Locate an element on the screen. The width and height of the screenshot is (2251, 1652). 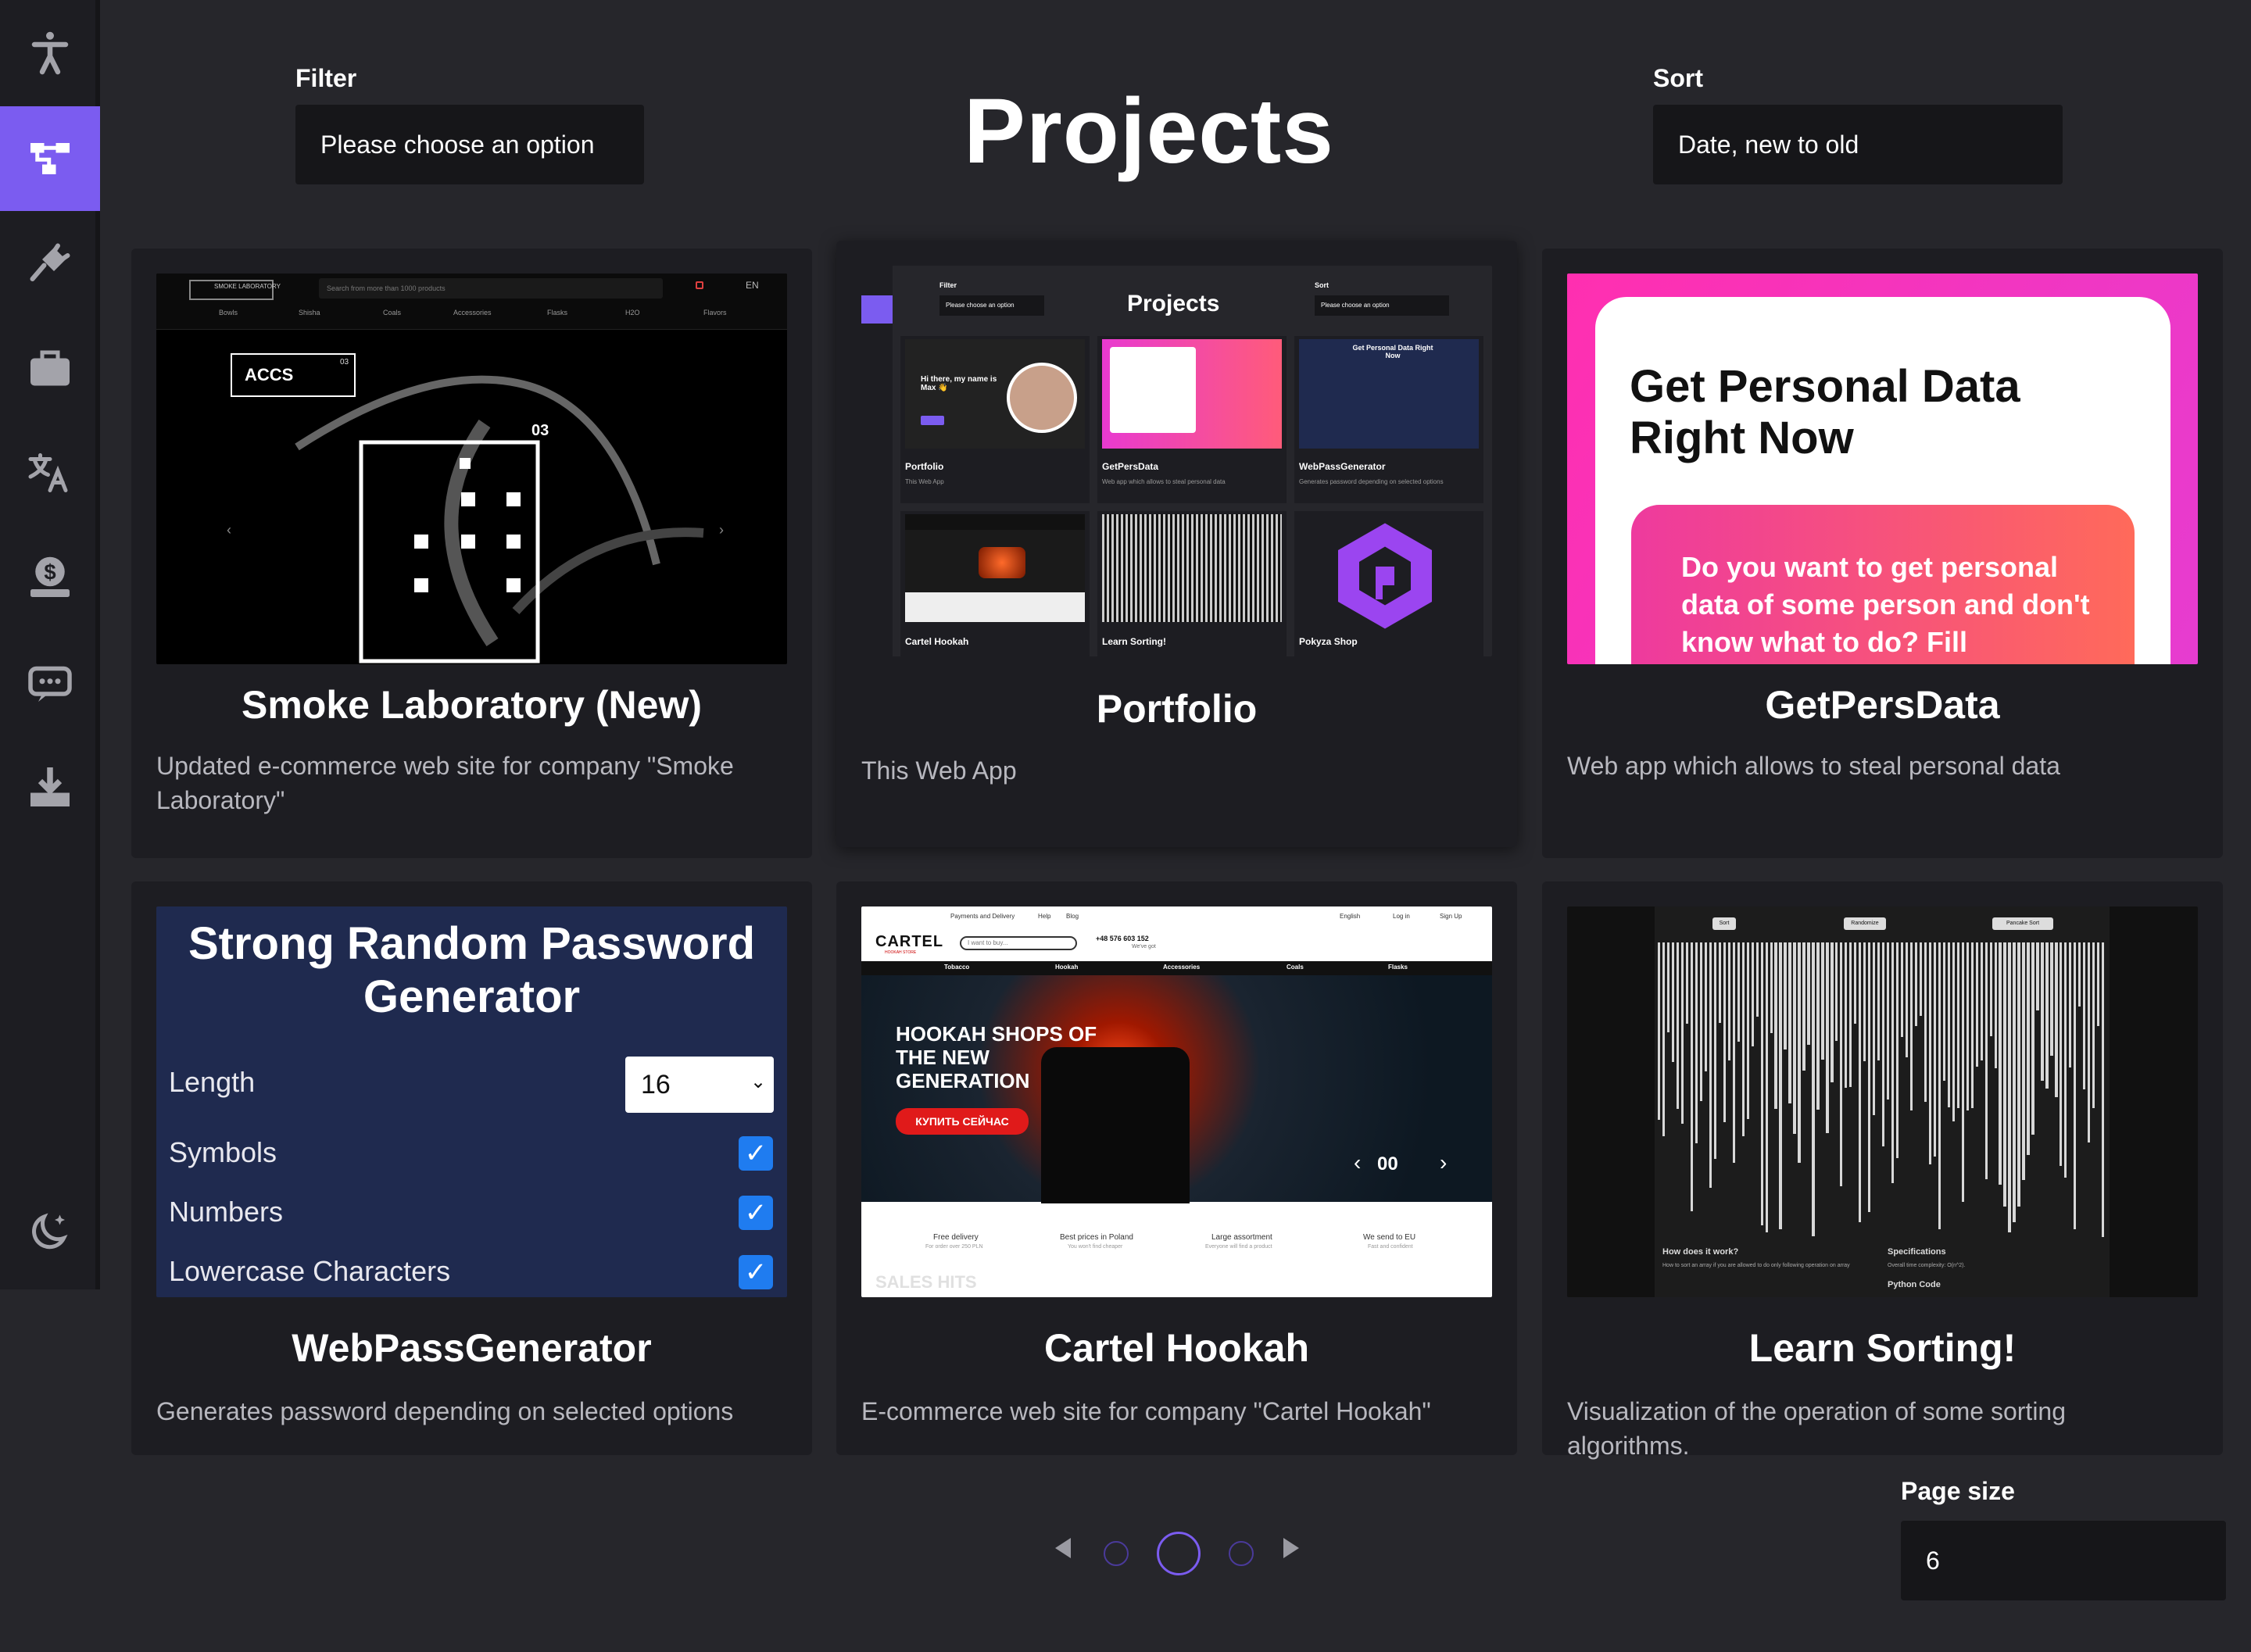
project-title: Learn Sorting! is located at coordinates (1883, 1348).